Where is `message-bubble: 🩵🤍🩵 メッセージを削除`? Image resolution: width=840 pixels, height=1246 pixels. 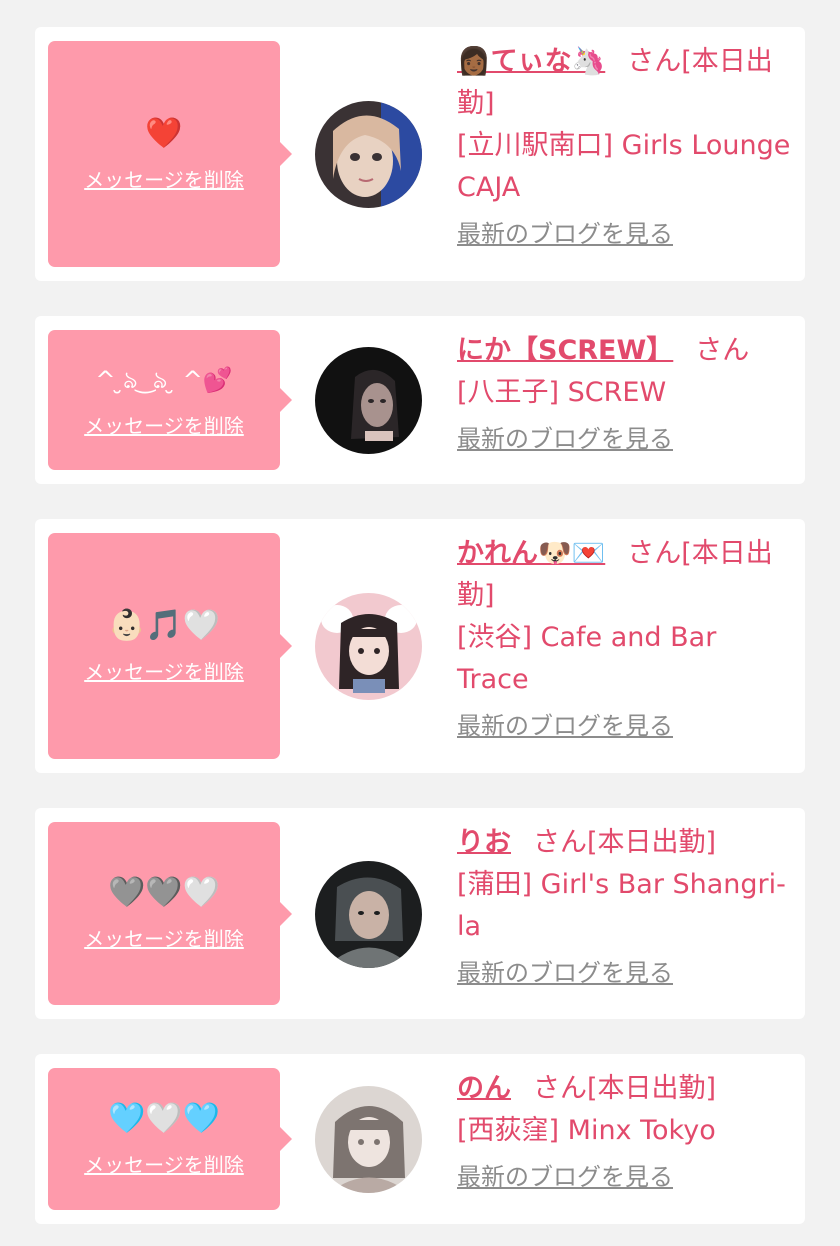
message-bubble: 🩵🤍🩵 メッセージを削除 is located at coordinates (170, 1139).